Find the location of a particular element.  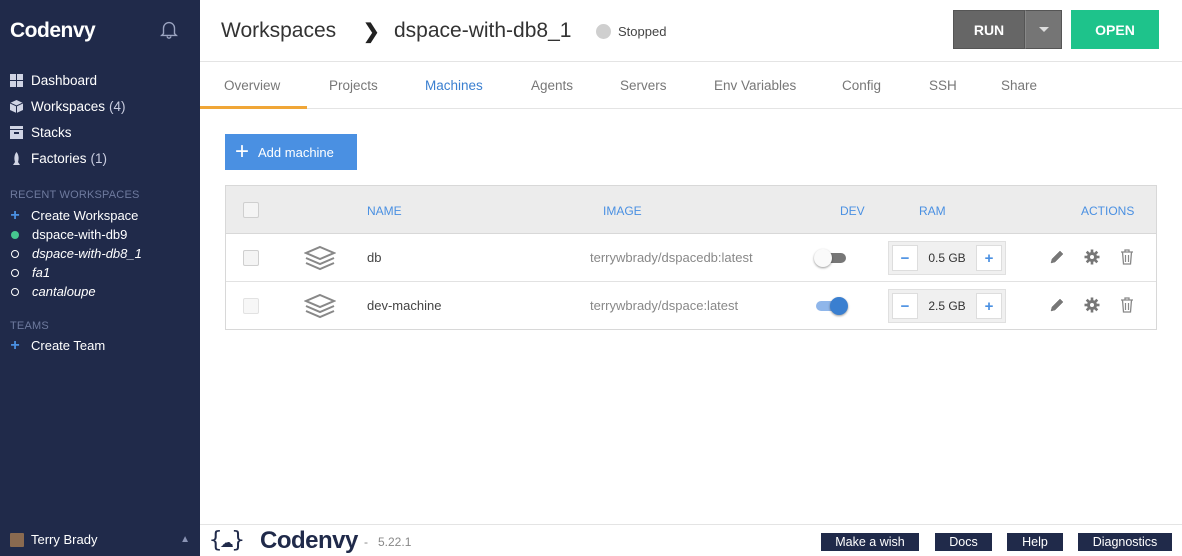

stacks-icon is located at coordinates (16, 132).